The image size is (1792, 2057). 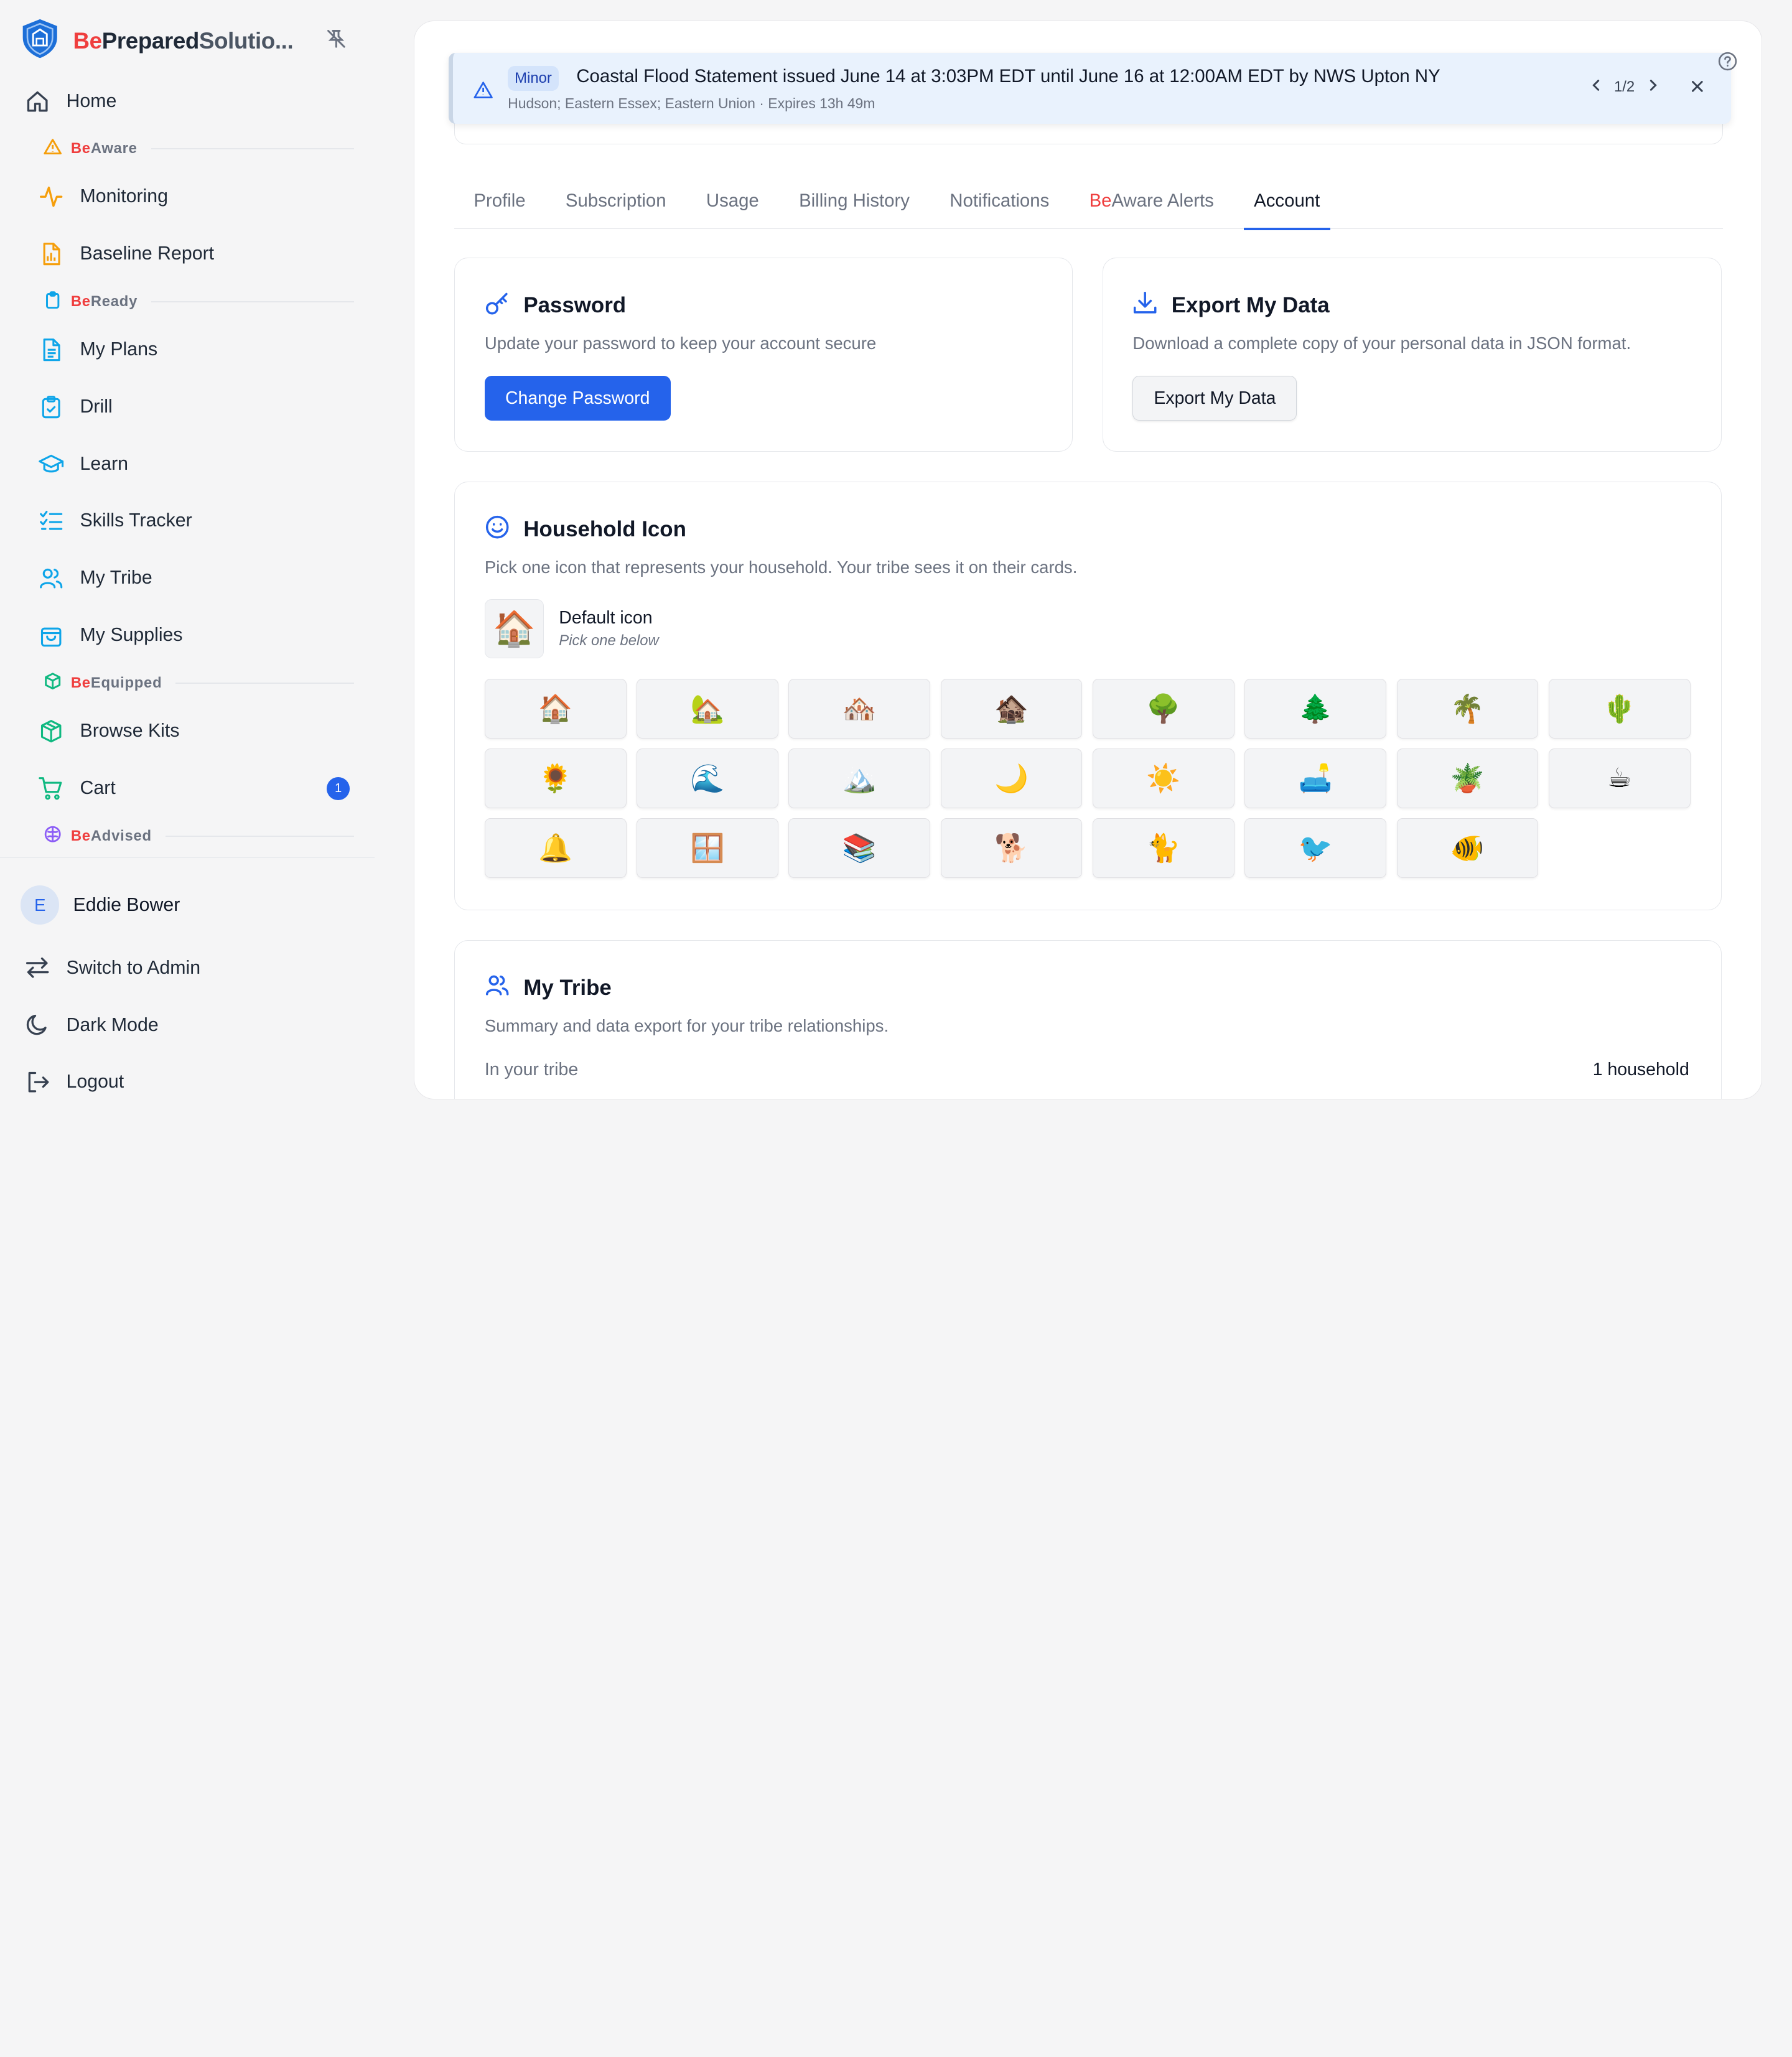 I want to click on severity-badge: Minor, so click(x=533, y=78).